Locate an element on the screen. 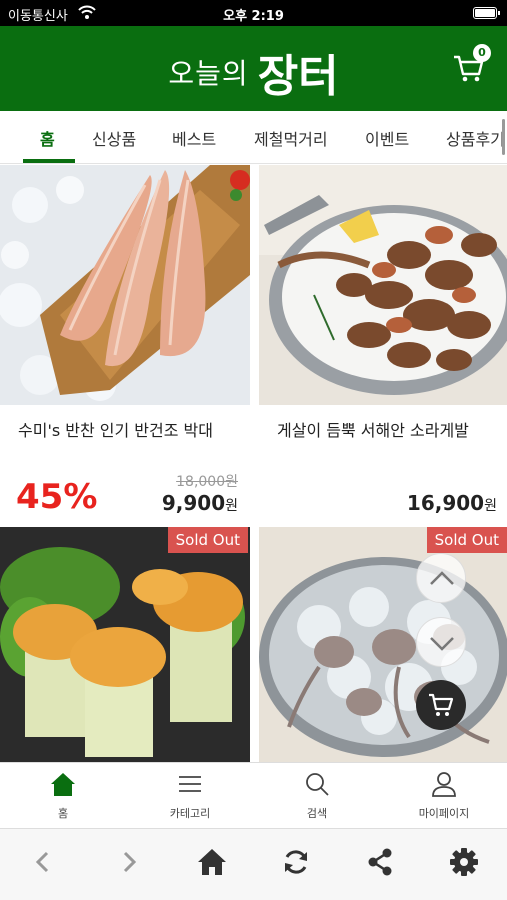 The height and width of the screenshot is (900, 507). chevron-down-icon is located at coordinates (442, 644).